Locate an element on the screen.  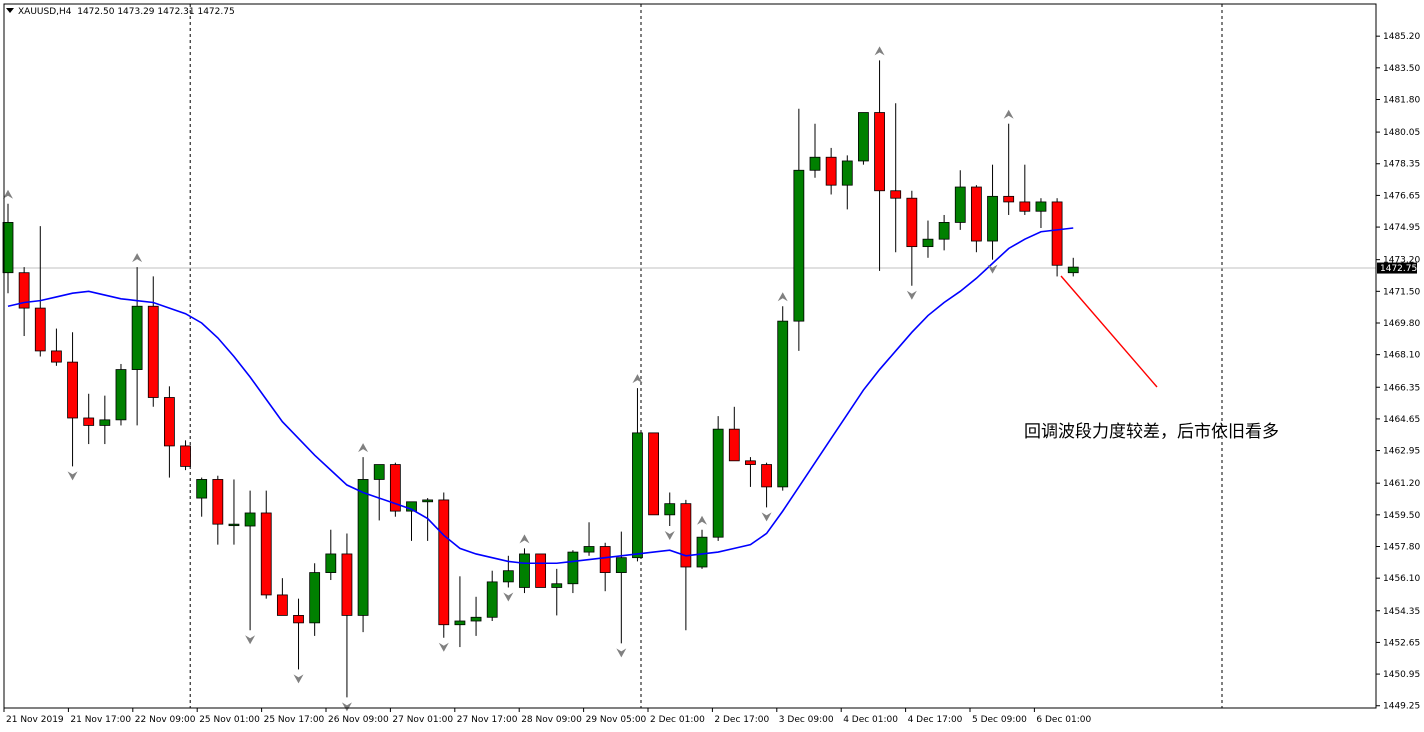
x-tick-label: 21 Nov 2019 is located at coordinates (35, 720).